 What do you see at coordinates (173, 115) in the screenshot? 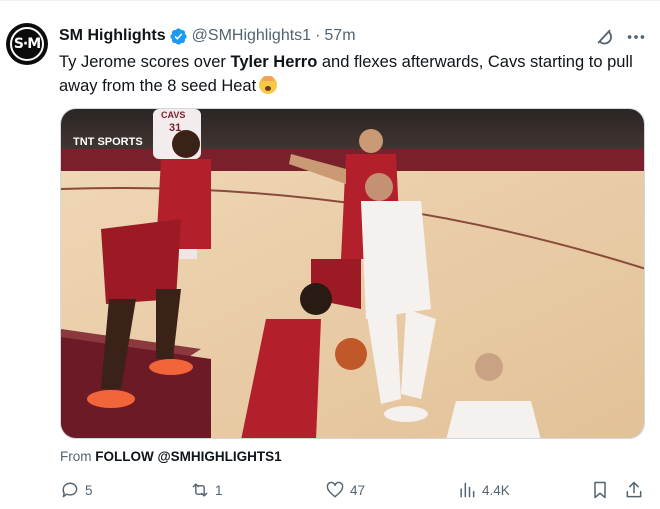
I see `jersey-back-text: CAVS` at bounding box center [173, 115].